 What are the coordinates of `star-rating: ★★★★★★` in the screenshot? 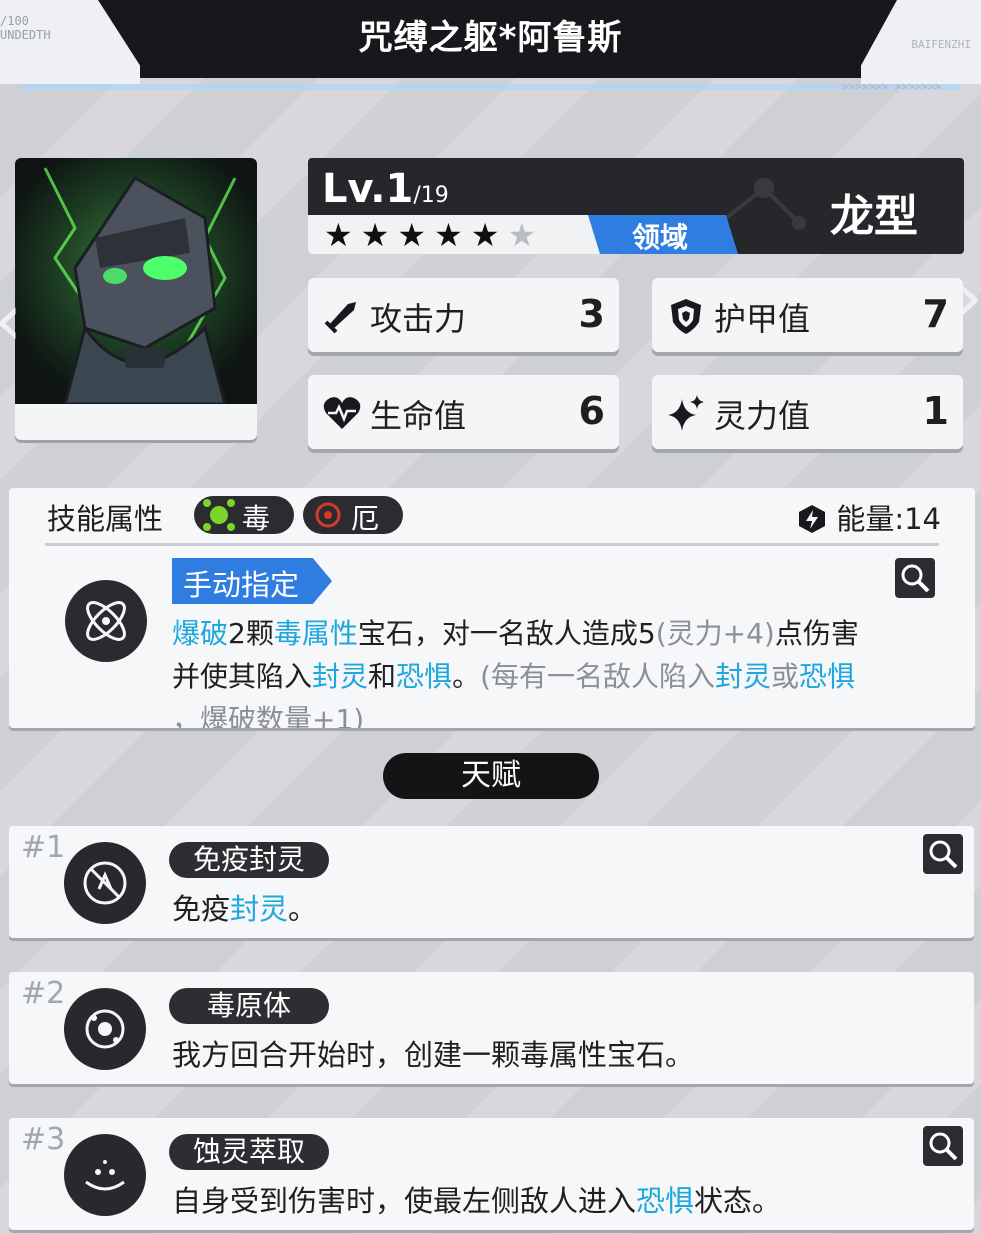 It's located at (434, 235).